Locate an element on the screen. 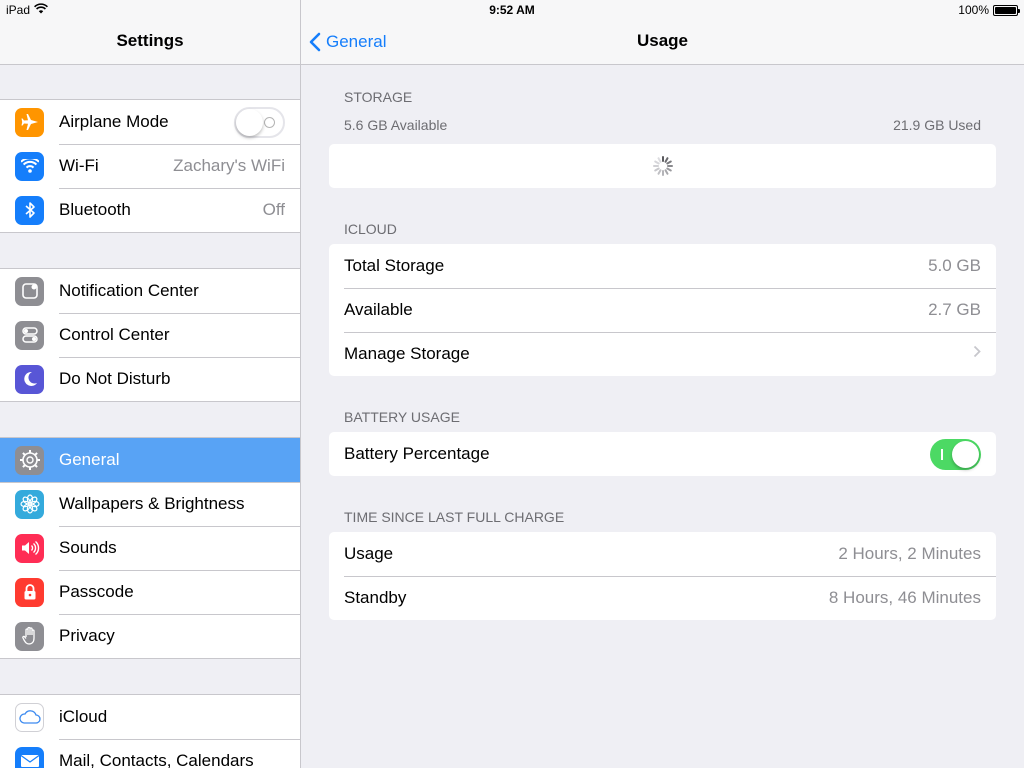  notification-center-icon is located at coordinates (29, 291).